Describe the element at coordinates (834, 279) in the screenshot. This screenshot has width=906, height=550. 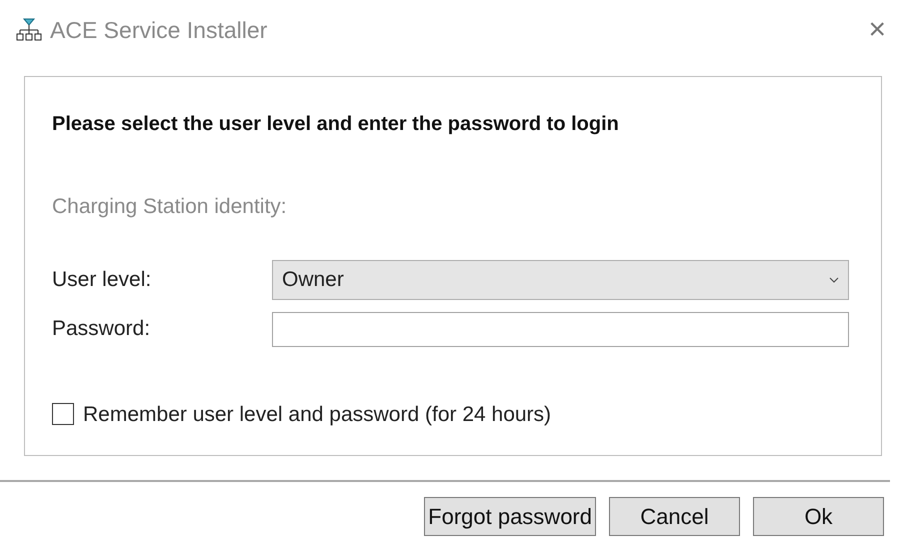
I see `chevron-down-icon` at that location.